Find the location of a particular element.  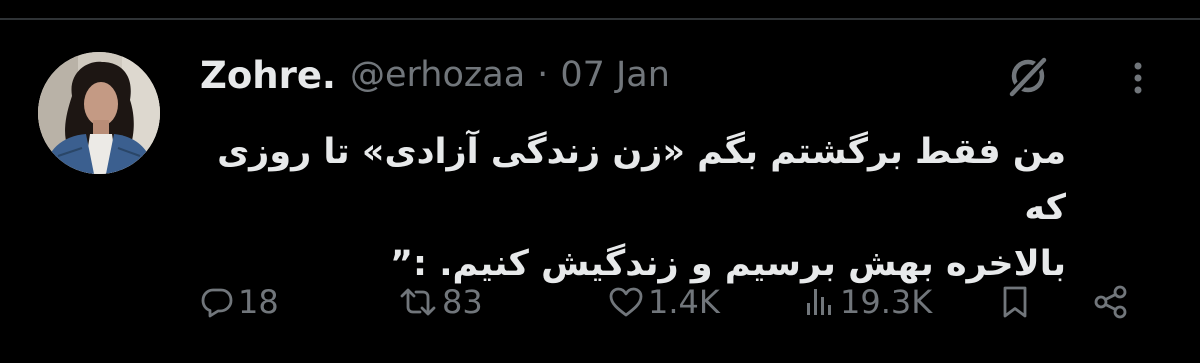

views-icon is located at coordinates (819, 302).